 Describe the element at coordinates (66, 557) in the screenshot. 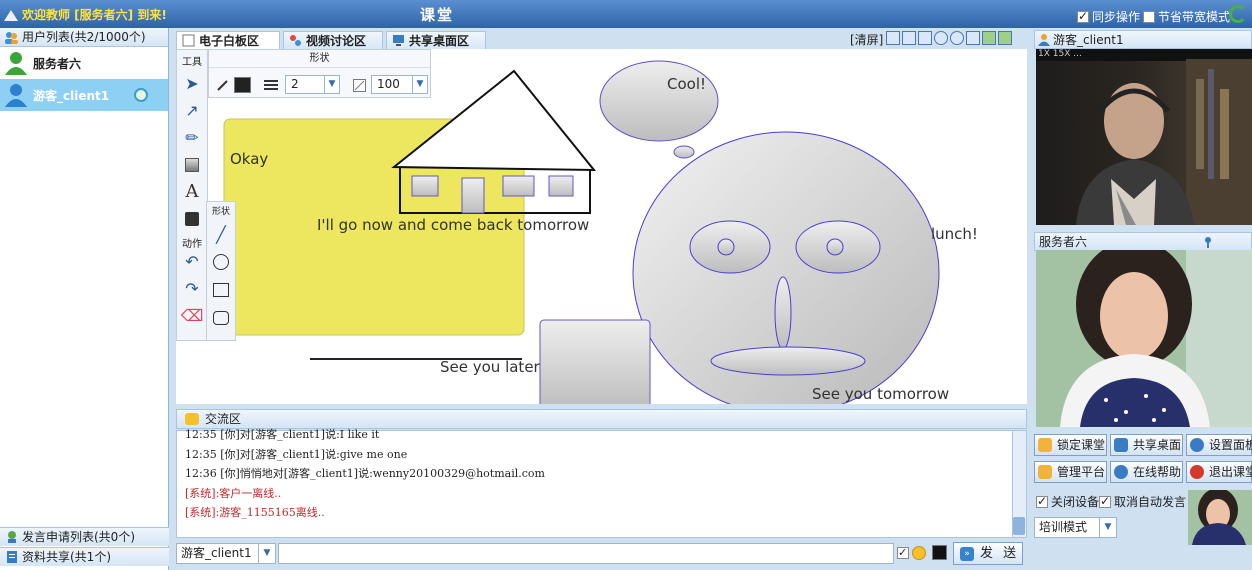

I see `file-share-label: 资料共享(共1个)` at that location.